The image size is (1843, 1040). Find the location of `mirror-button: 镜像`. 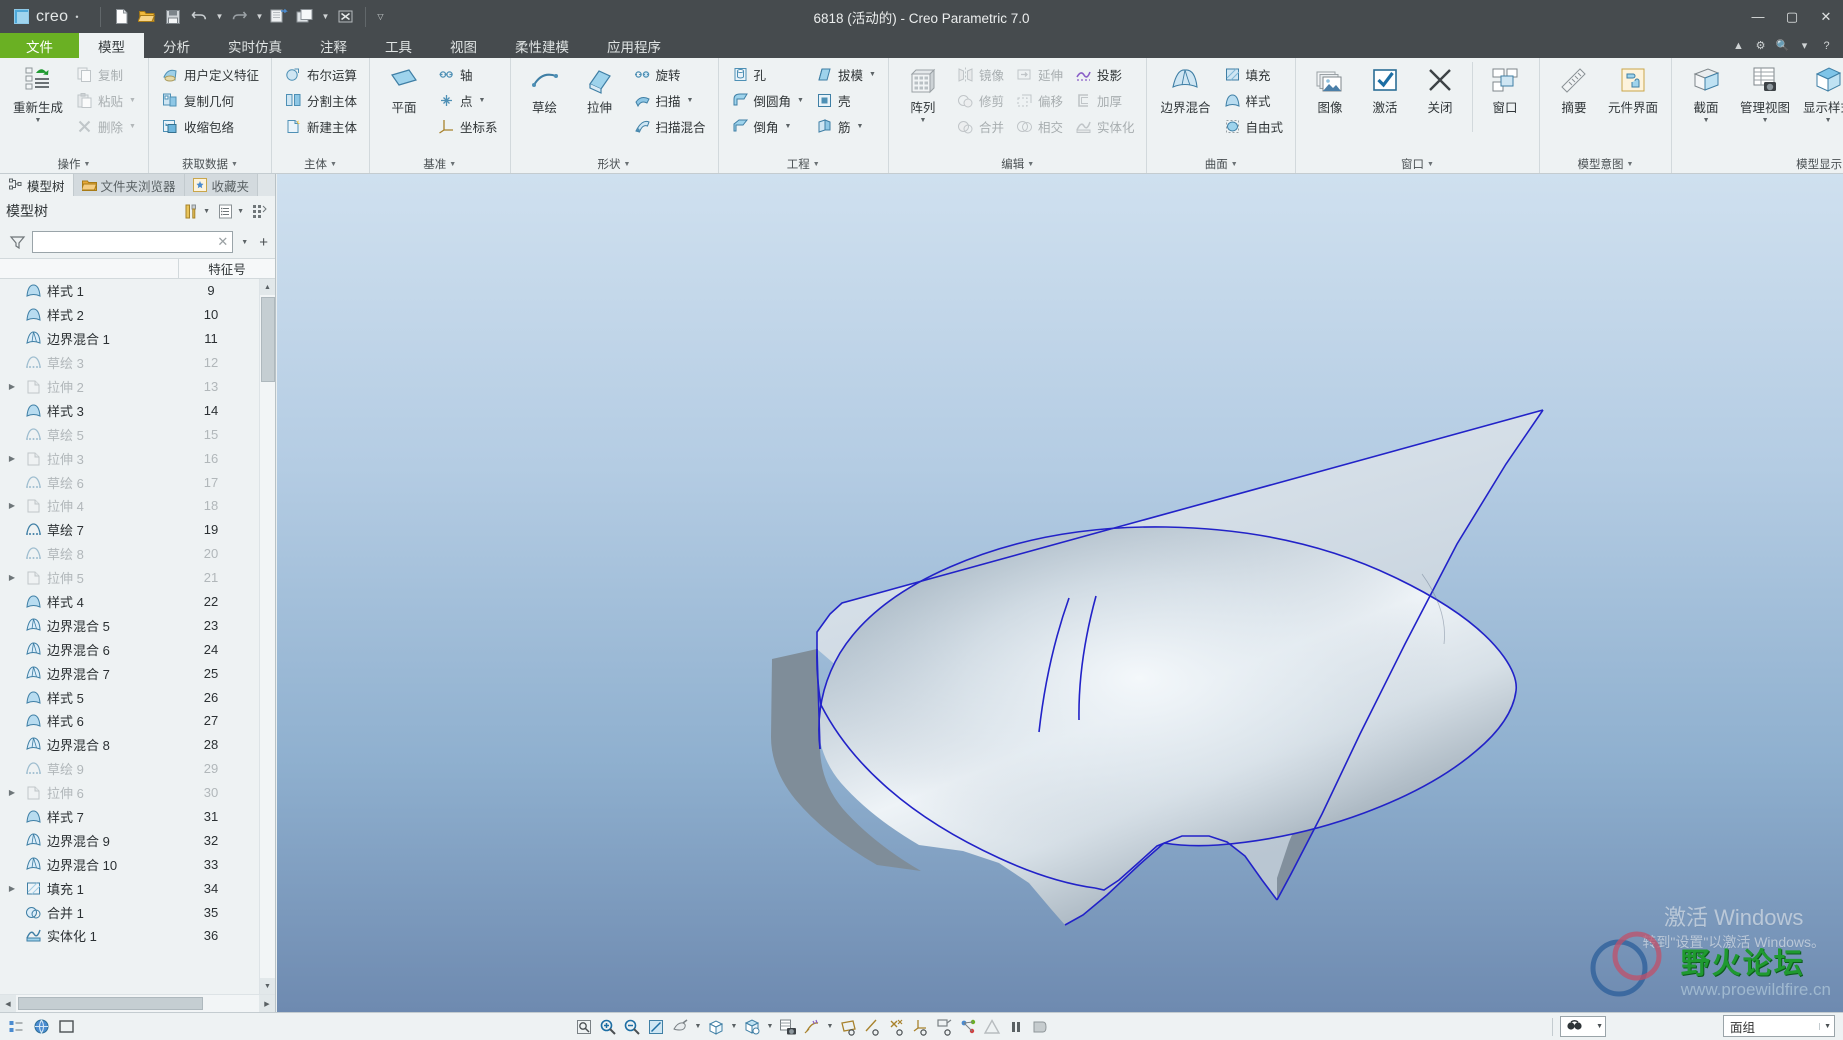

mirror-button: 镜像 is located at coordinates (980, 74).